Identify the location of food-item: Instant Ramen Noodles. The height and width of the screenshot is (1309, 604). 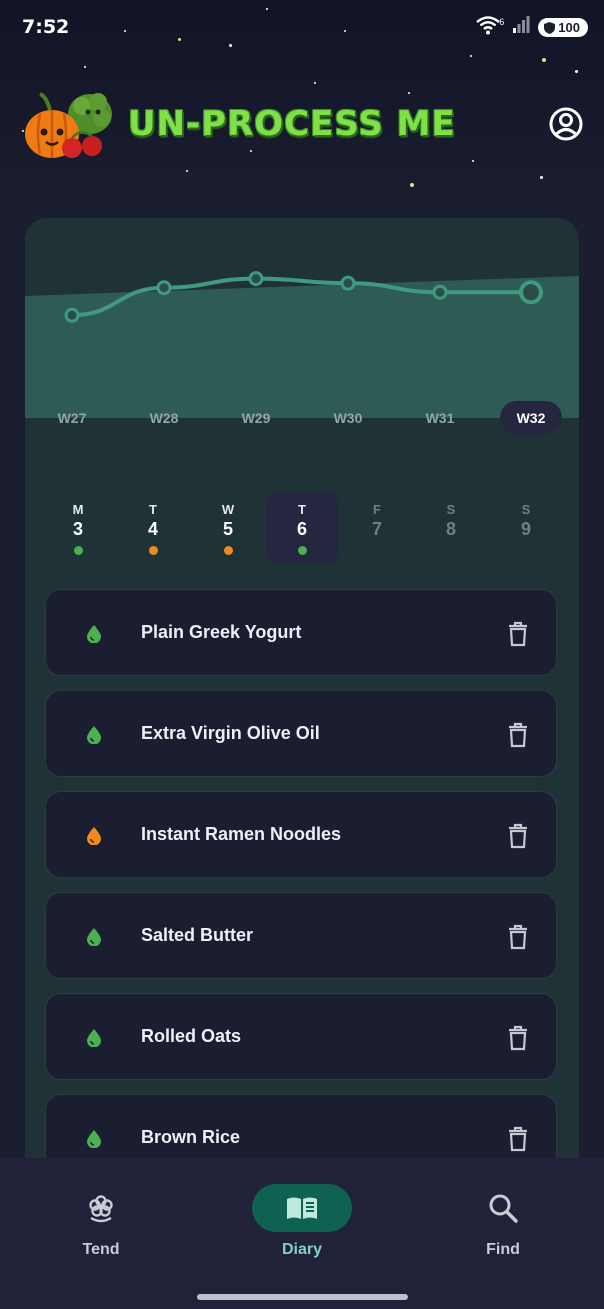
(301, 834).